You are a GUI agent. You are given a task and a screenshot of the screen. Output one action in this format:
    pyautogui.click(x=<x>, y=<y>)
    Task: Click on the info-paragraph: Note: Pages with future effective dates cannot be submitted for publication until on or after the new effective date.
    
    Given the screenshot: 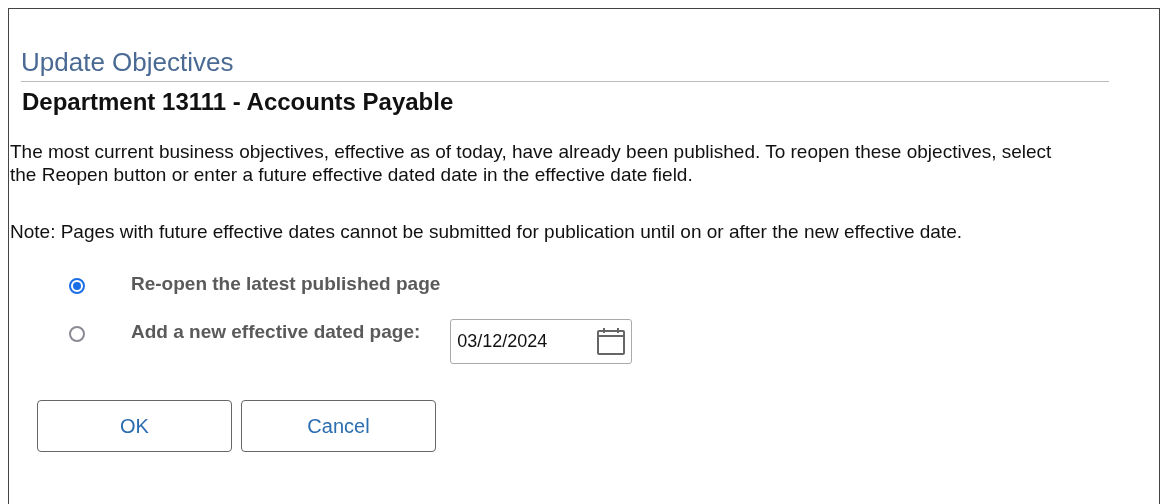 What is the action you would take?
    pyautogui.click(x=486, y=231)
    